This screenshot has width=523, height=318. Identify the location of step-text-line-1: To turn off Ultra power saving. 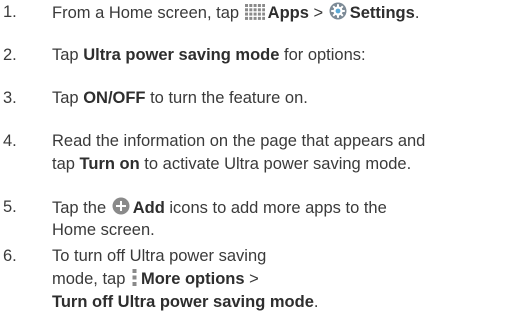
(159, 256).